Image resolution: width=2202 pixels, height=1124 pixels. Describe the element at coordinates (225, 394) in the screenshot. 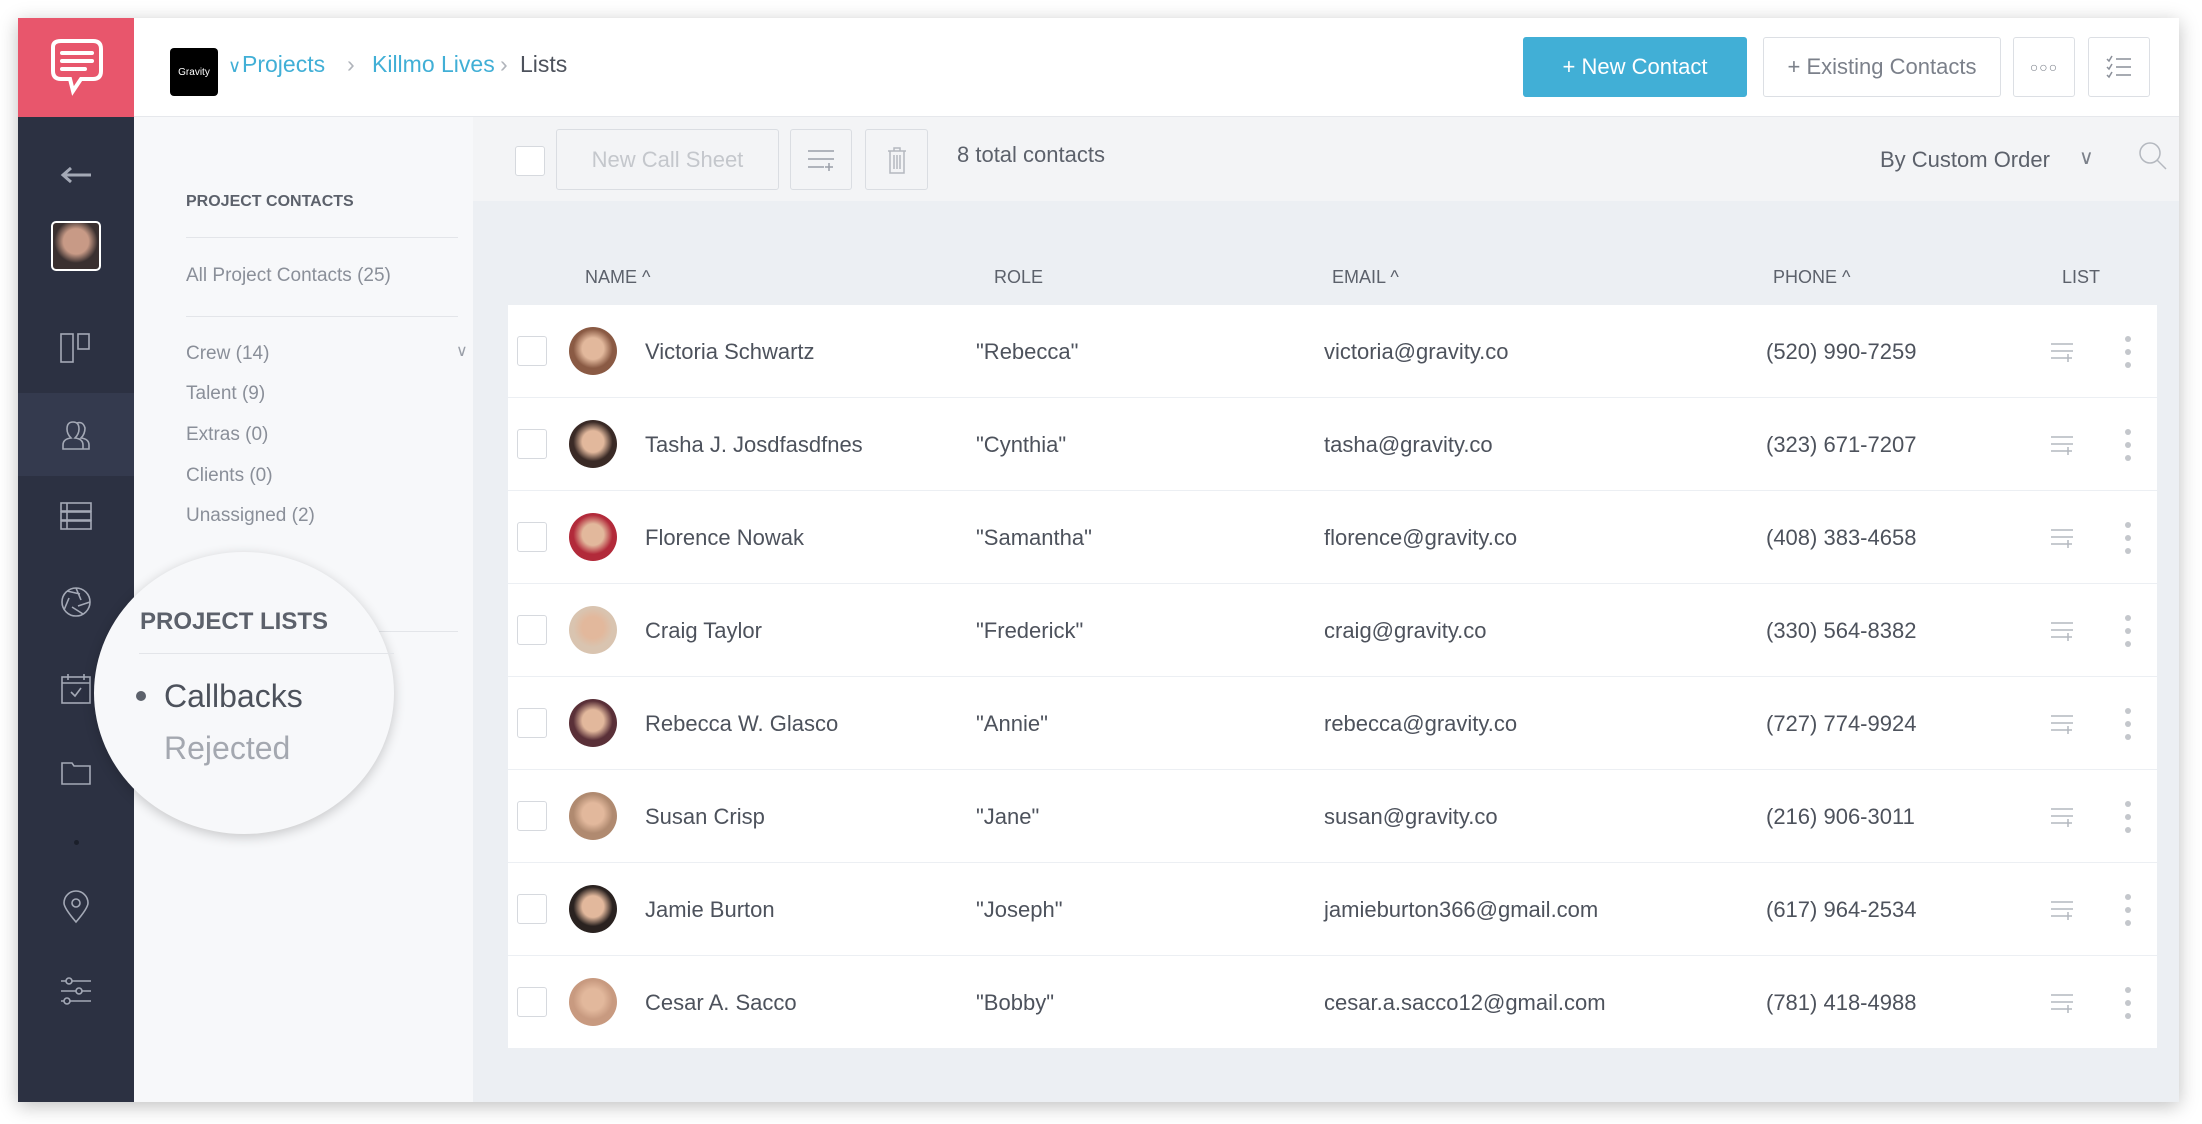

I see `group-talent: Talent (9)` at that location.